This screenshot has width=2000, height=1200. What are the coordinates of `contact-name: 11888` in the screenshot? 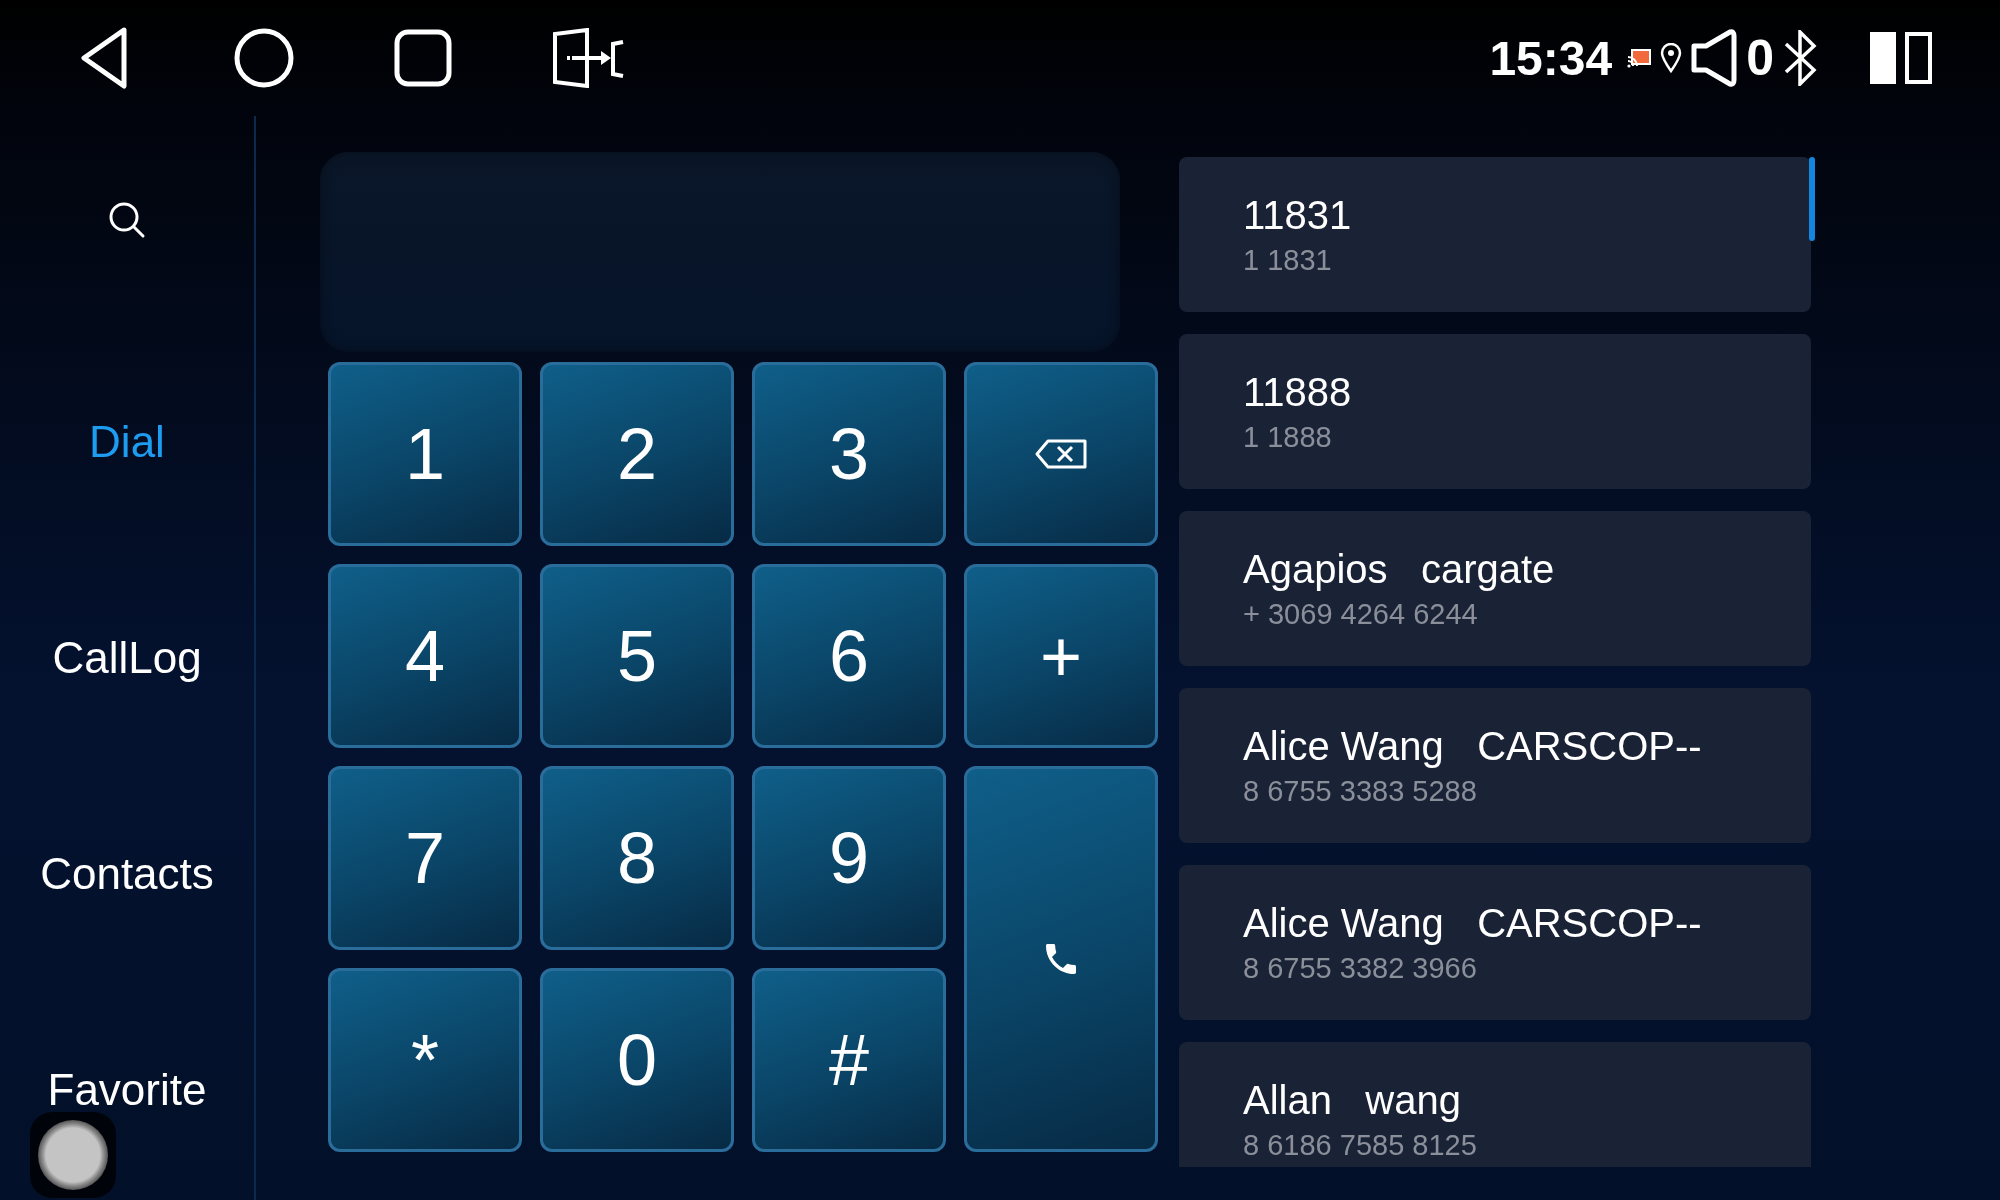 It's located at (1298, 392).